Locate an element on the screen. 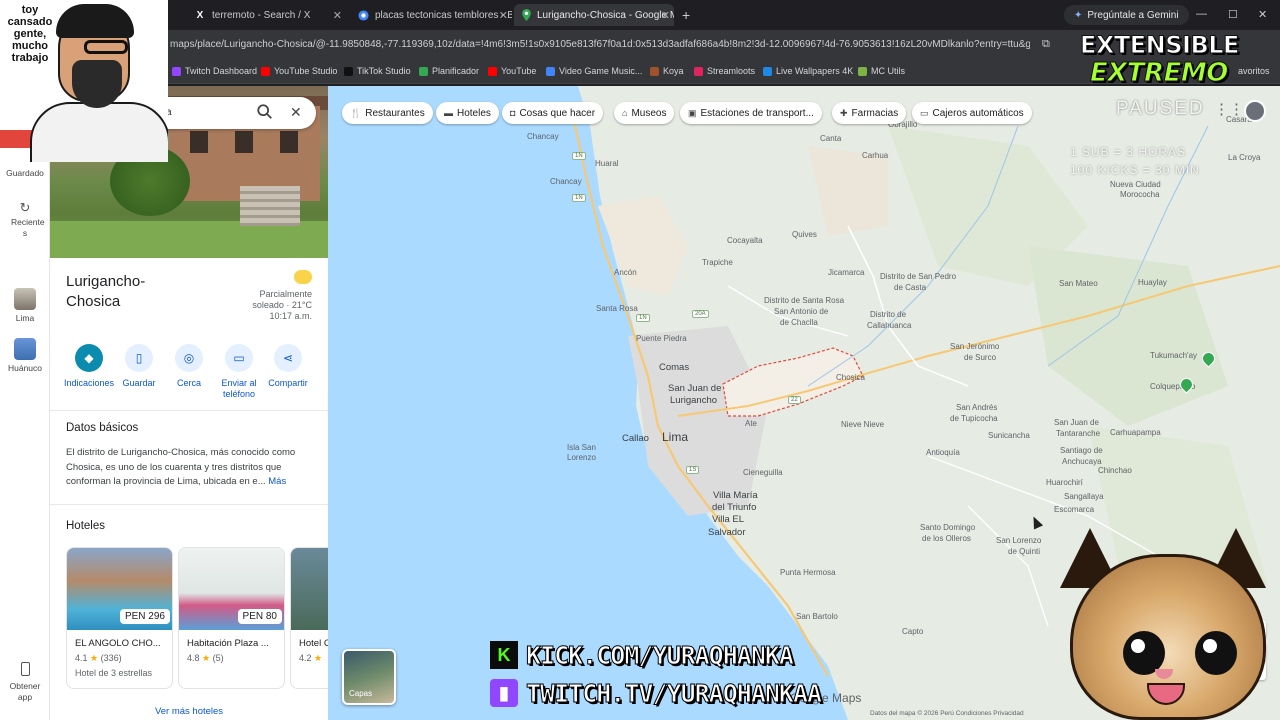 The width and height of the screenshot is (1280, 720). bookmark-streamloots: Streamloots is located at coordinates (724, 71).